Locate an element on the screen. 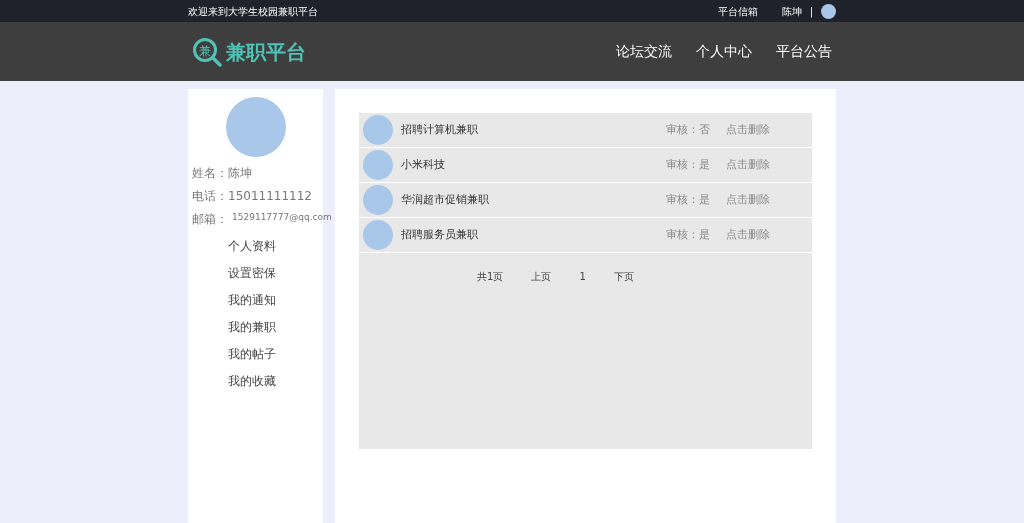 This screenshot has height=523, width=1024. sidebar-menu-item: 我的通知 is located at coordinates (252, 300).